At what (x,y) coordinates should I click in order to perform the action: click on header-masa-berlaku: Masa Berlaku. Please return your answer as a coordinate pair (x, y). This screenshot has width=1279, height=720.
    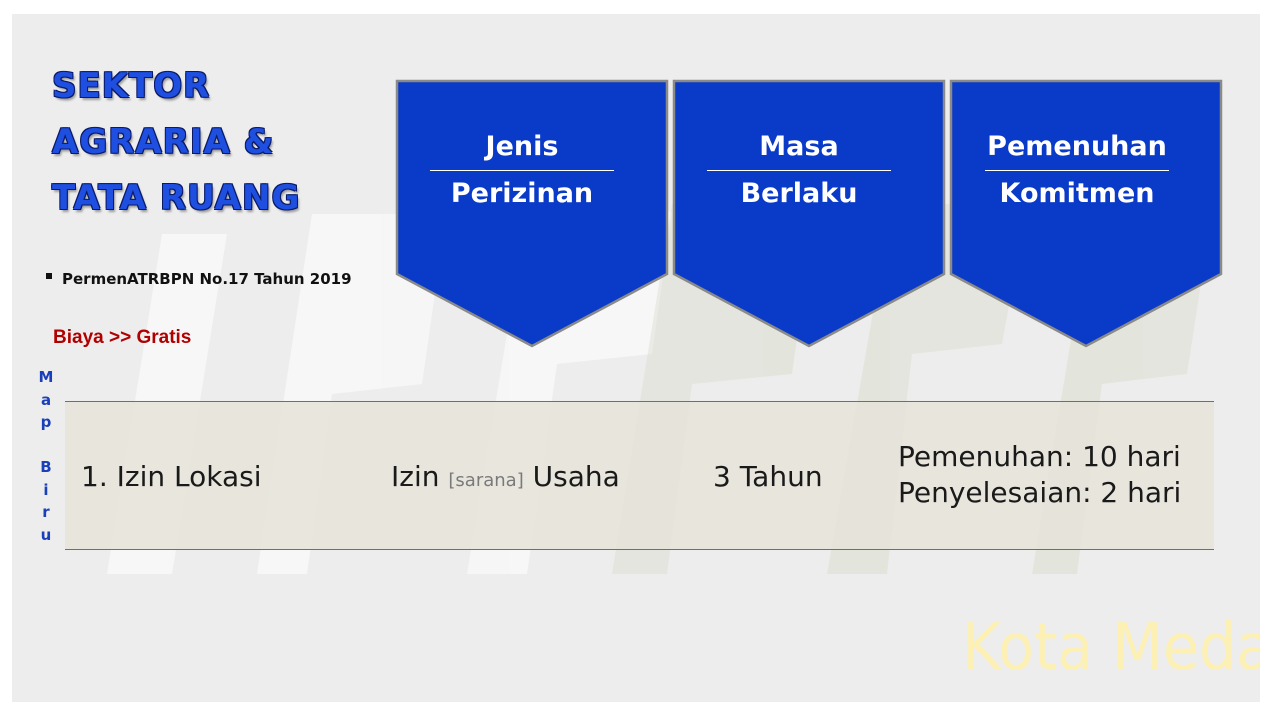
    Looking at the image, I should click on (799, 170).